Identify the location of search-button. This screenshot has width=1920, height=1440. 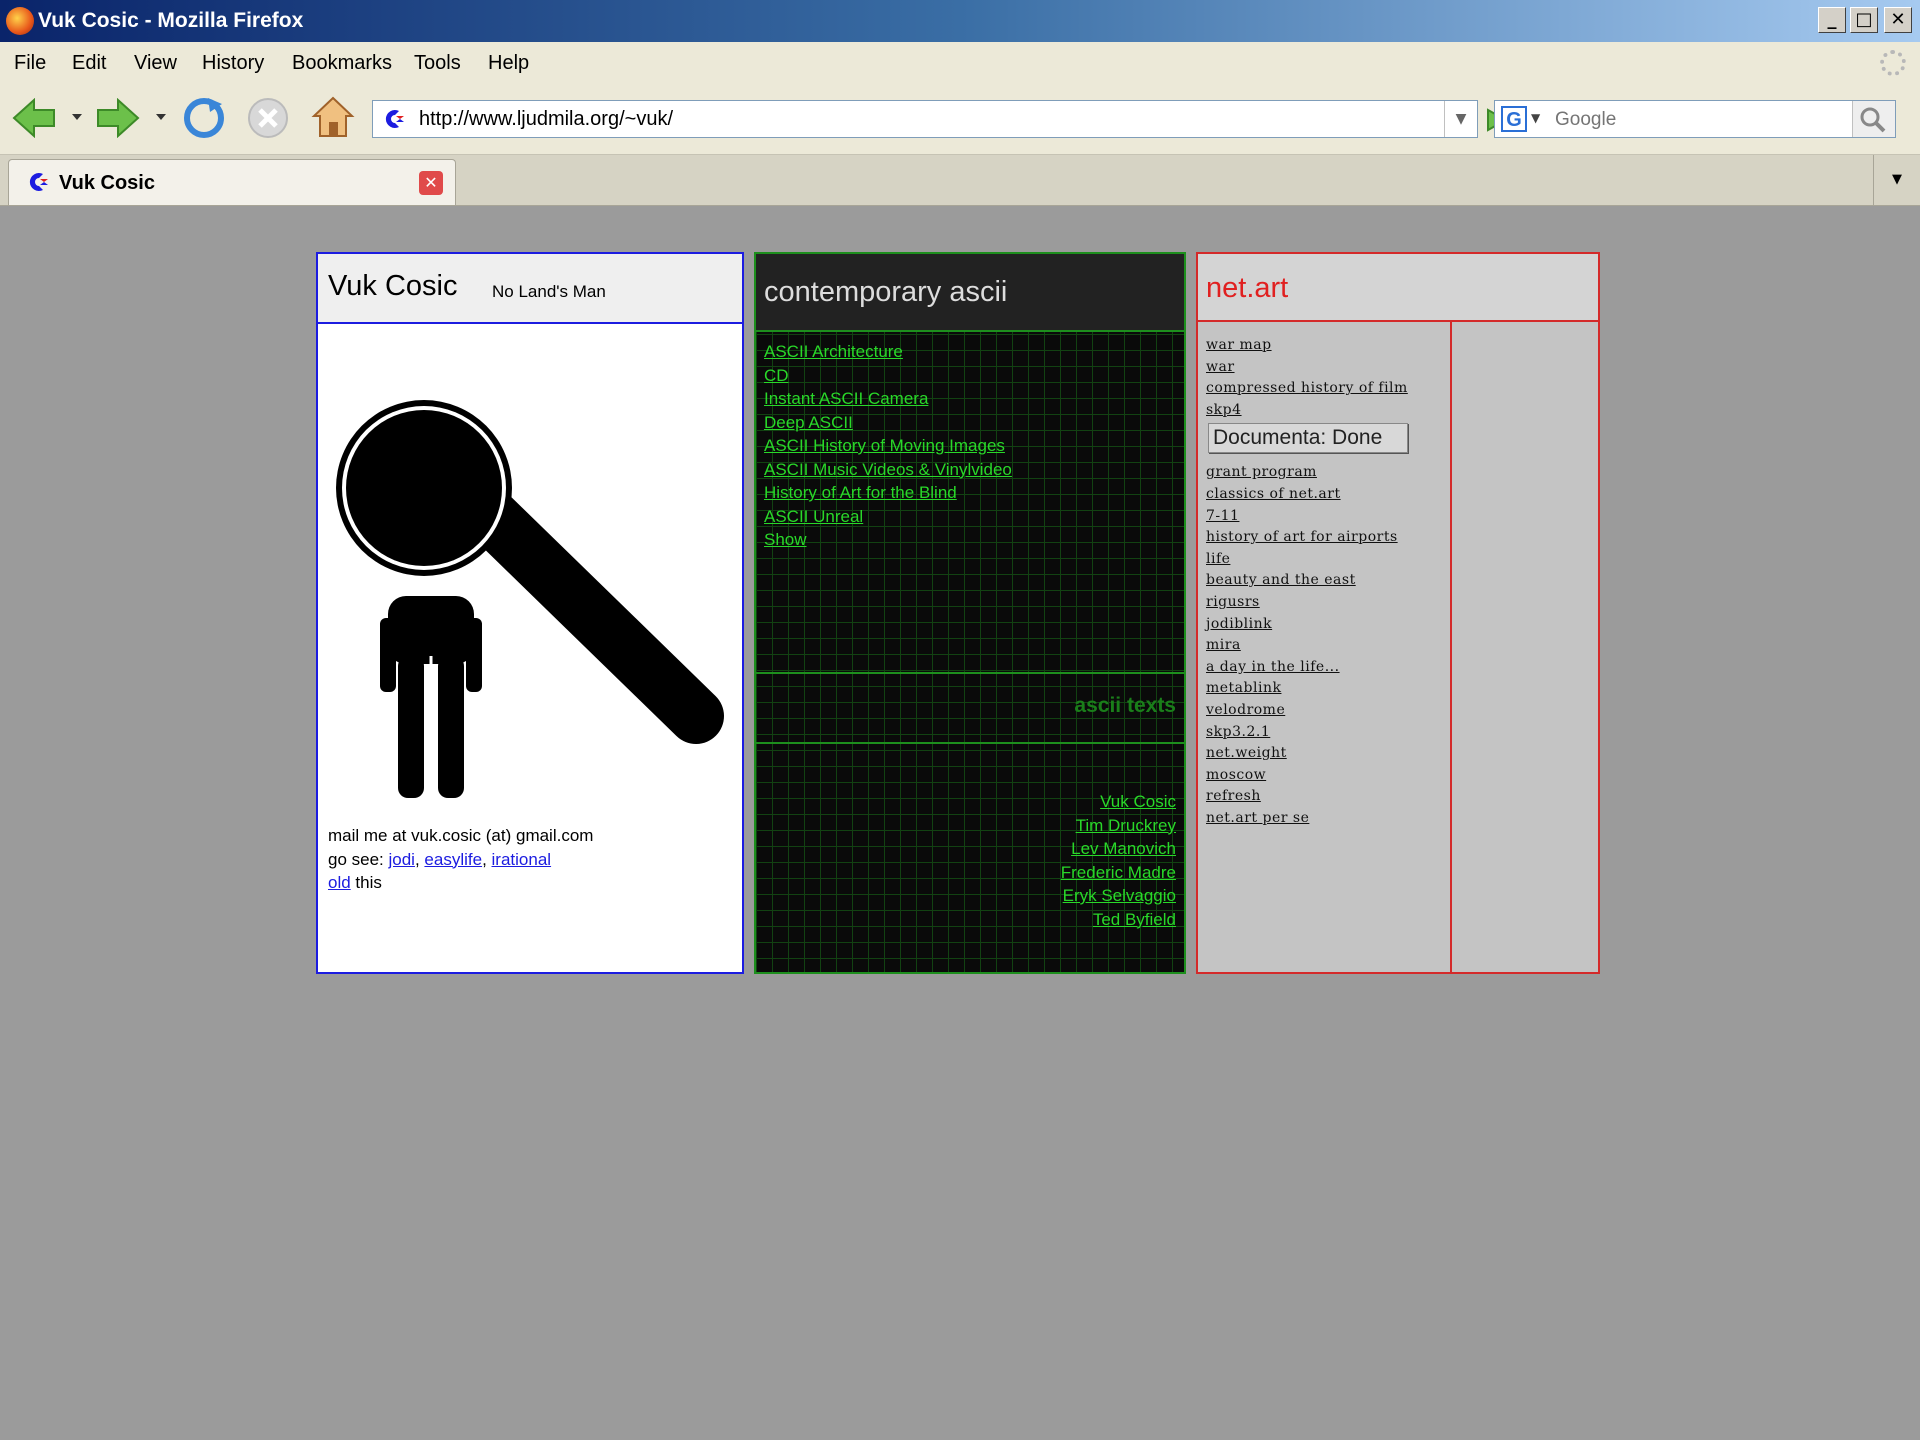
(1873, 119).